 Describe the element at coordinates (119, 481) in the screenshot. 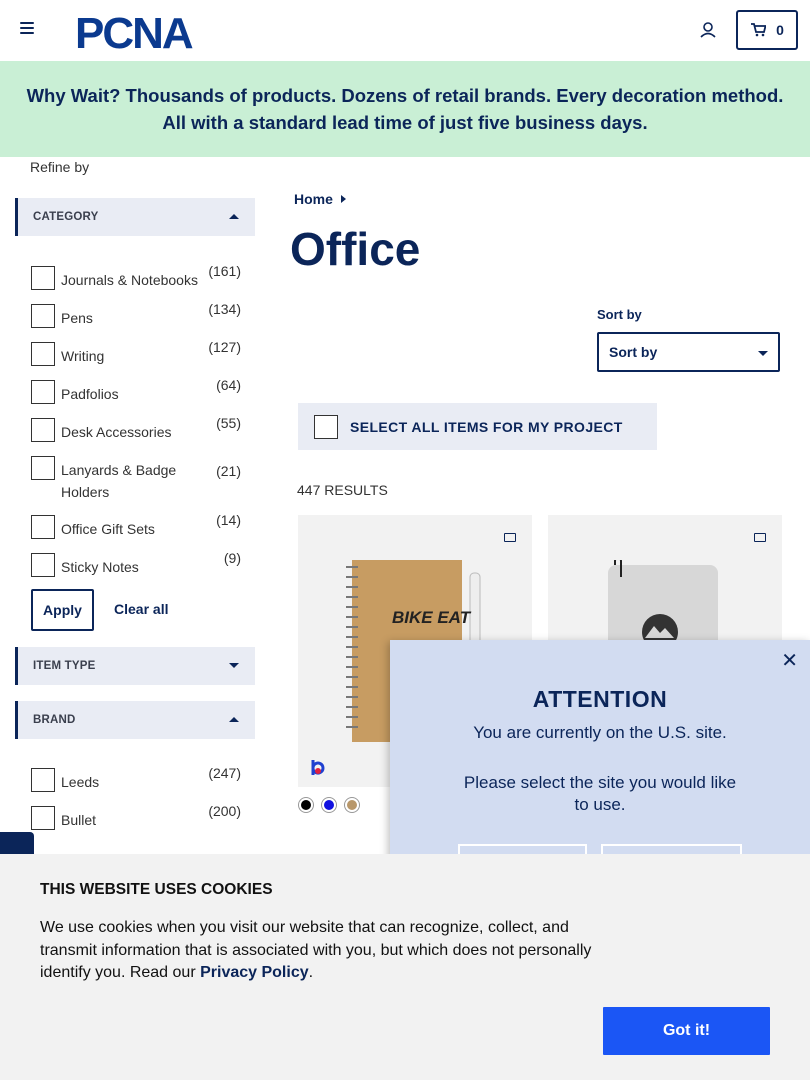

I see `category-option-label: Lanyards & Badge Holders` at that location.